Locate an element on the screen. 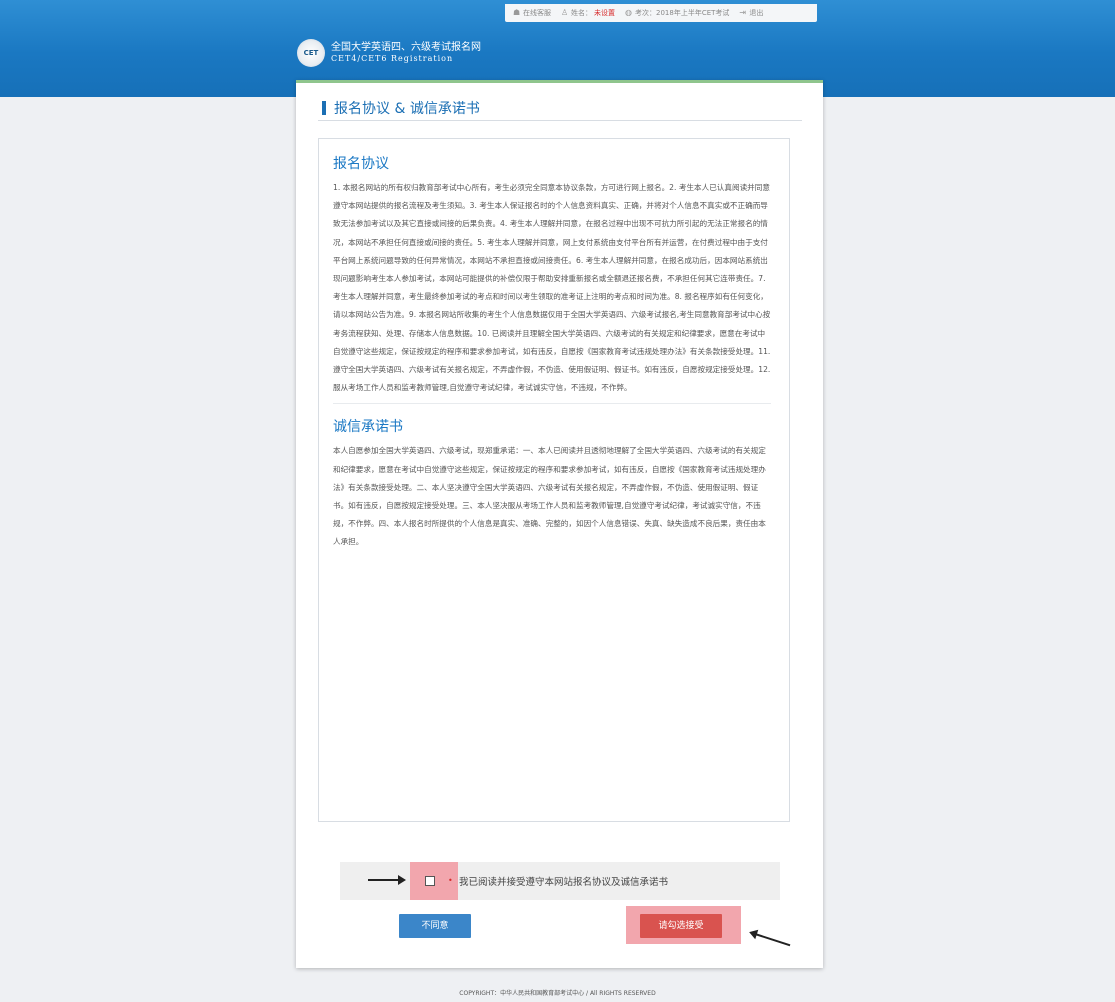  pledge-heading: 诚信承诺书 is located at coordinates (368, 427).